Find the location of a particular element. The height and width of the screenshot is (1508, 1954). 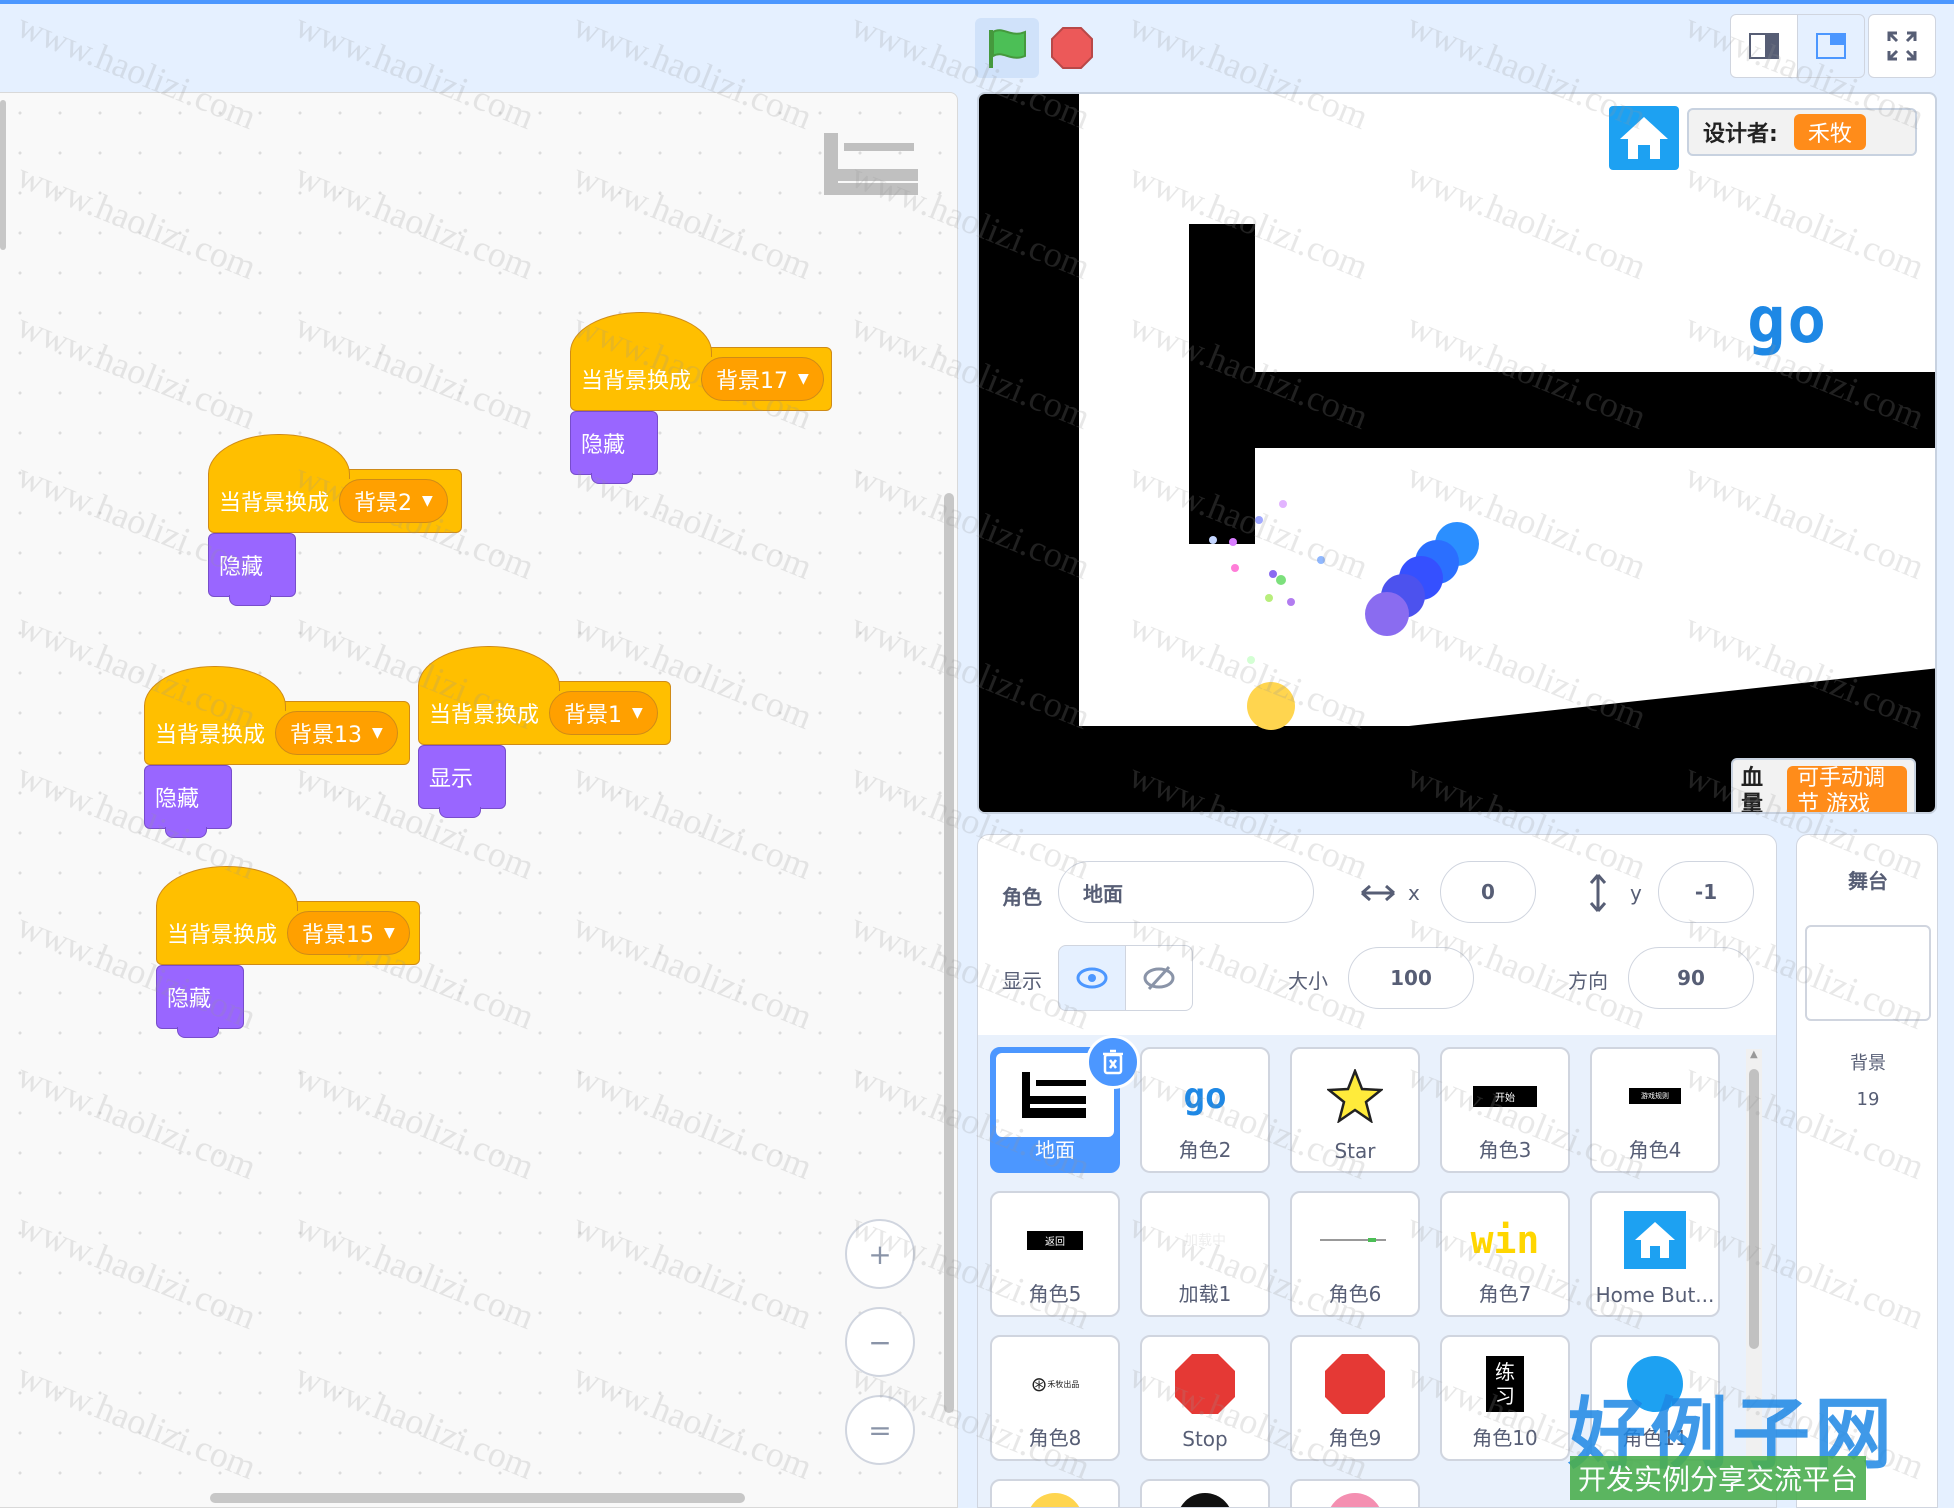

top-accent-bar is located at coordinates (977, 2).